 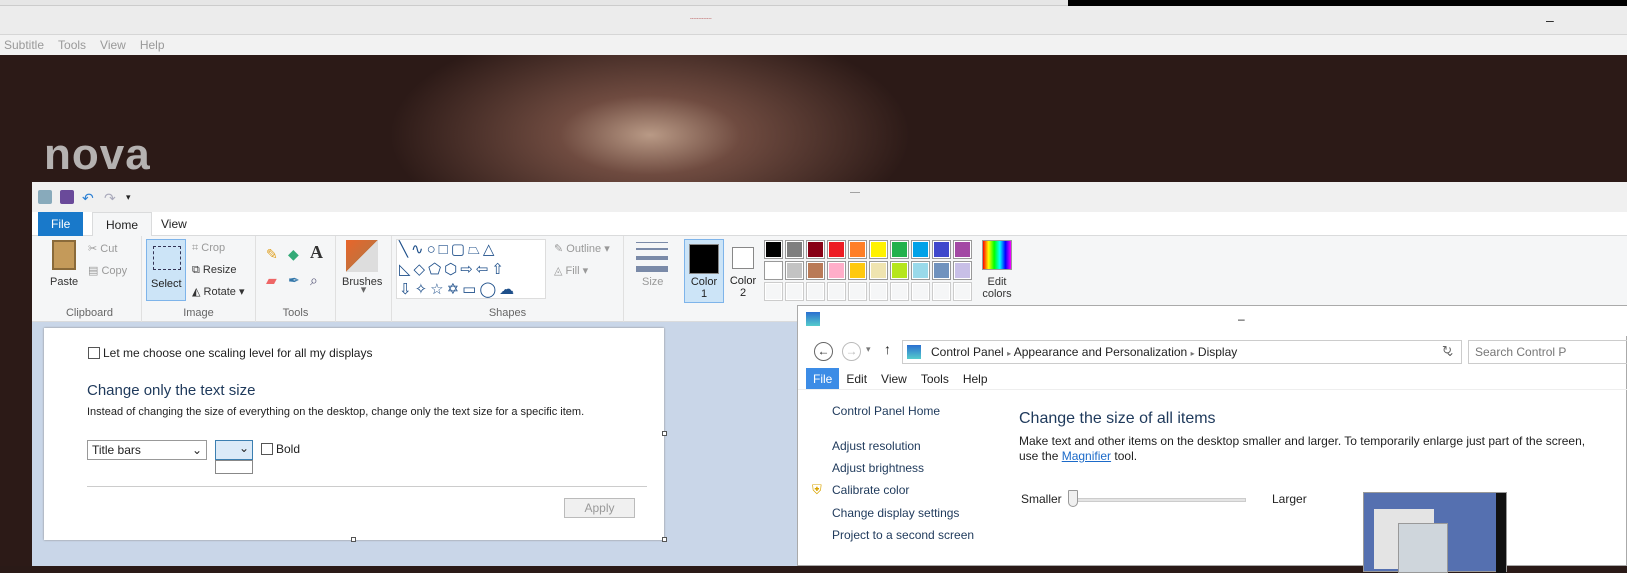 I want to click on brushes-group: Brushes ▾, so click(x=364, y=279).